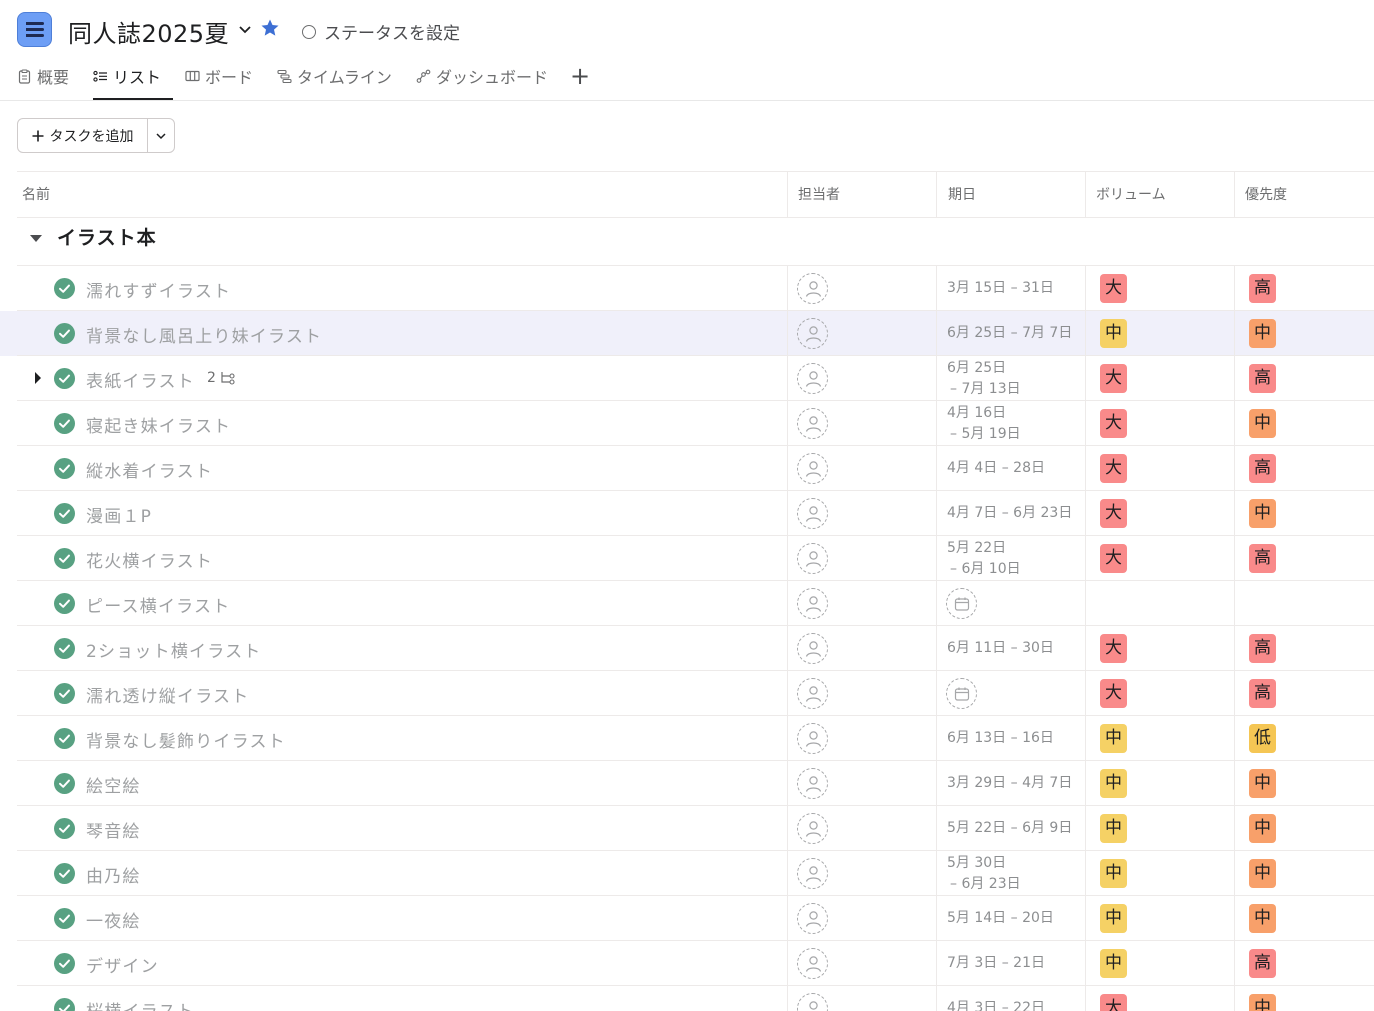 This screenshot has width=1374, height=1011. Describe the element at coordinates (1009, 333) in the screenshot. I see `due-date: 6月 25日 – 7月 7日` at that location.